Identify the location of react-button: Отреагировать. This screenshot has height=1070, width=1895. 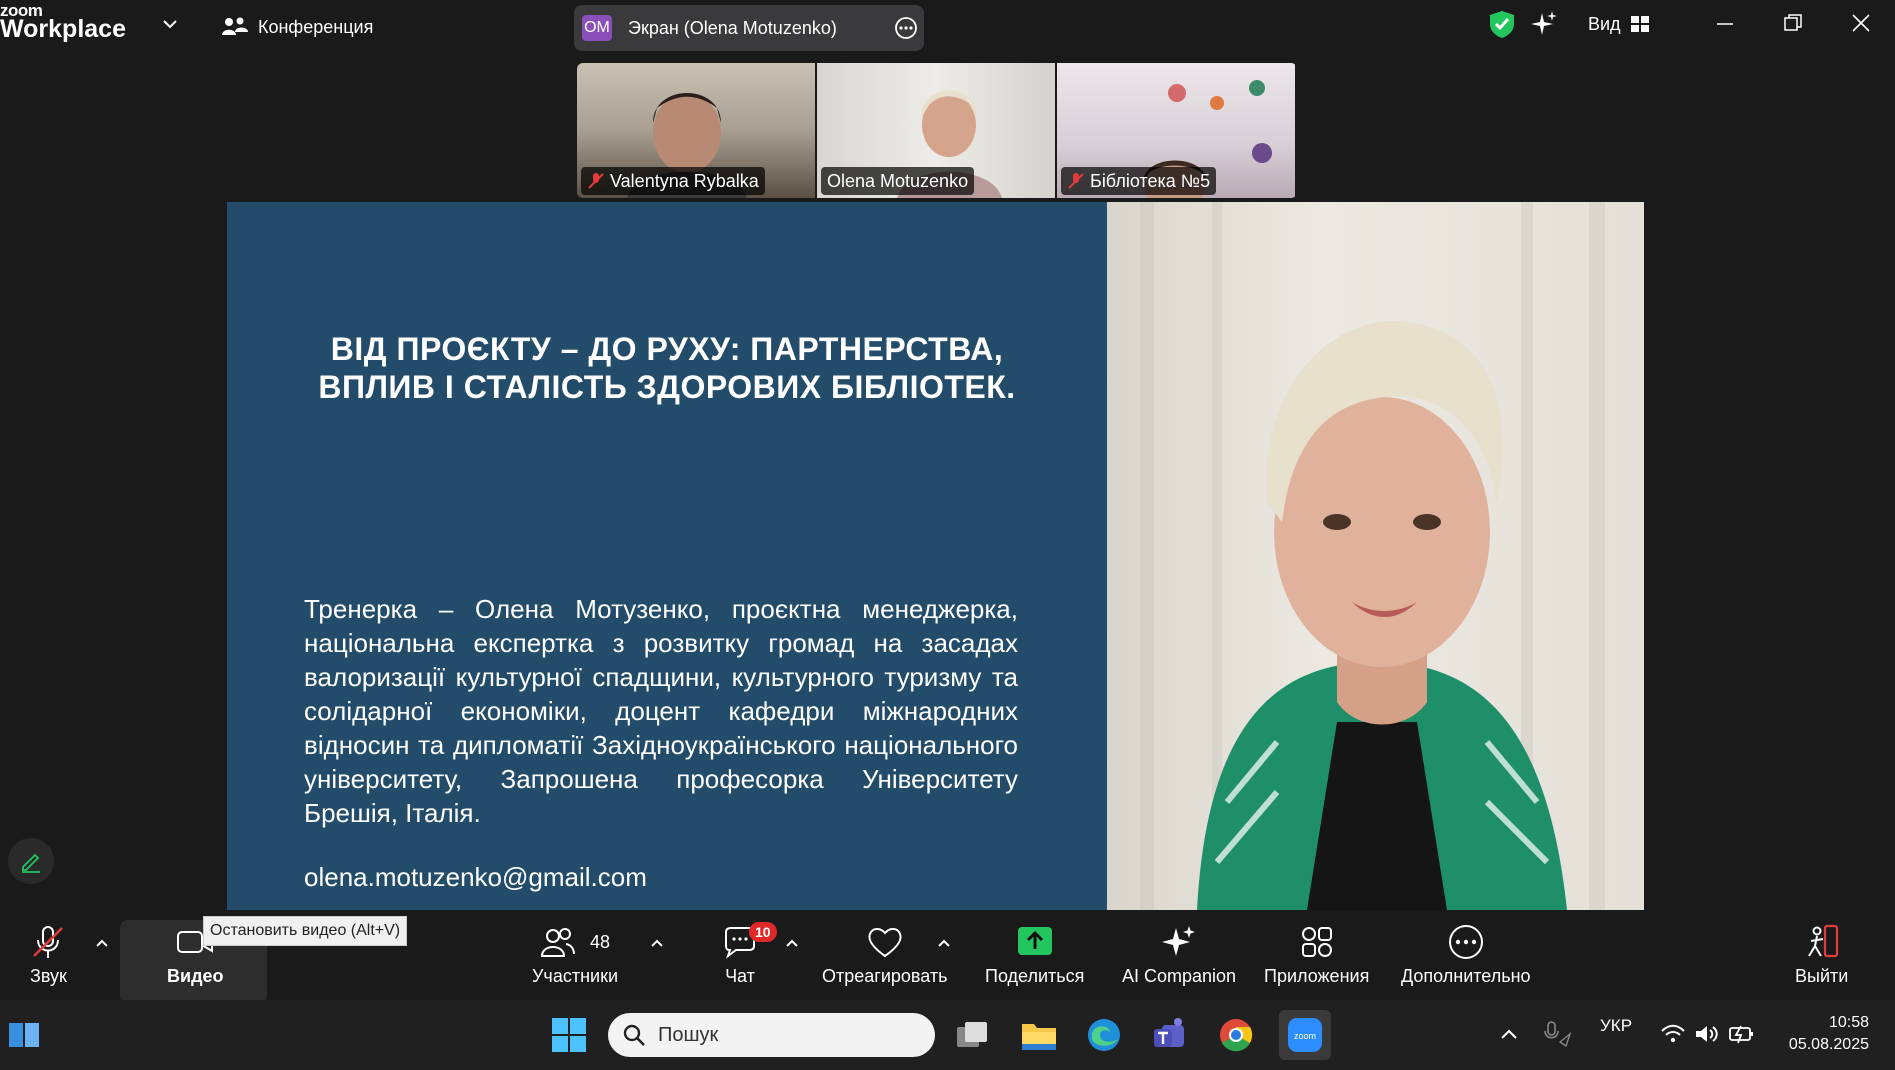
(885, 955).